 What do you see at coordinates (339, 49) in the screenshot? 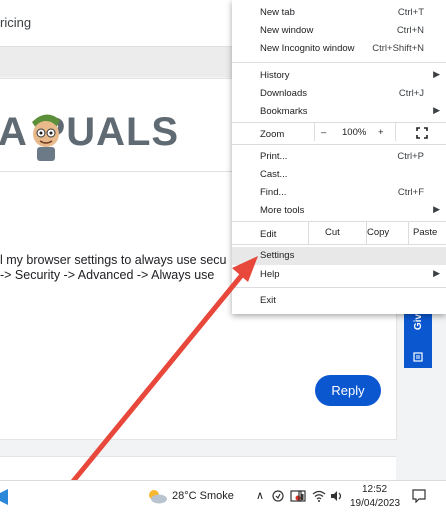
I see `menu-item-new-incognito: New Incognito window Ctrl+Shift+N` at bounding box center [339, 49].